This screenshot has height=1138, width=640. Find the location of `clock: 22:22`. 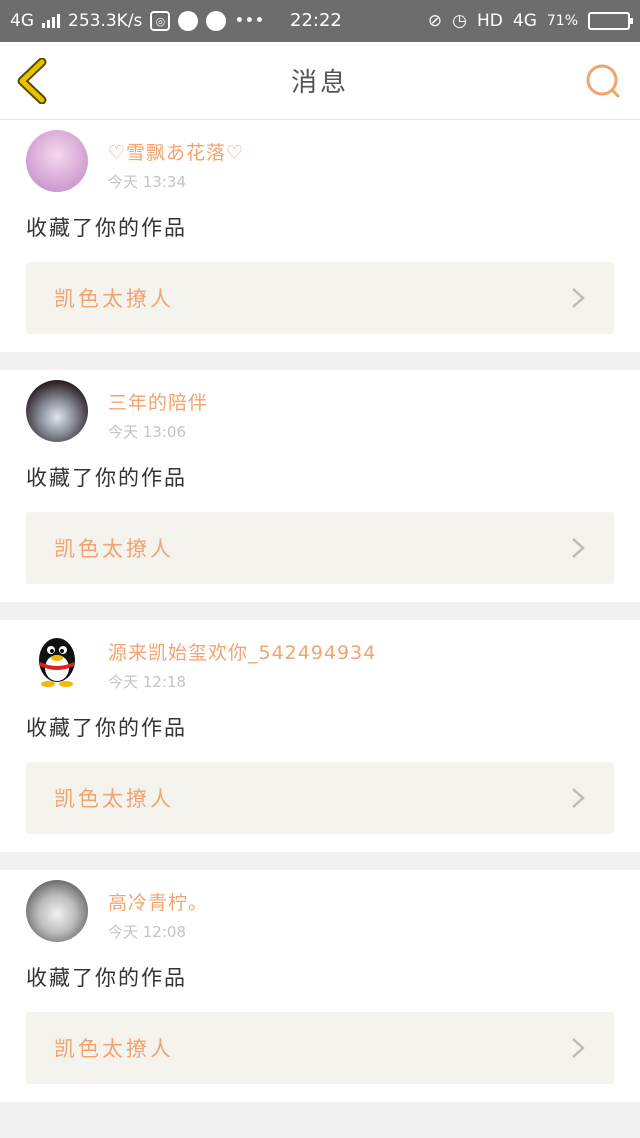

clock: 22:22 is located at coordinates (316, 20).